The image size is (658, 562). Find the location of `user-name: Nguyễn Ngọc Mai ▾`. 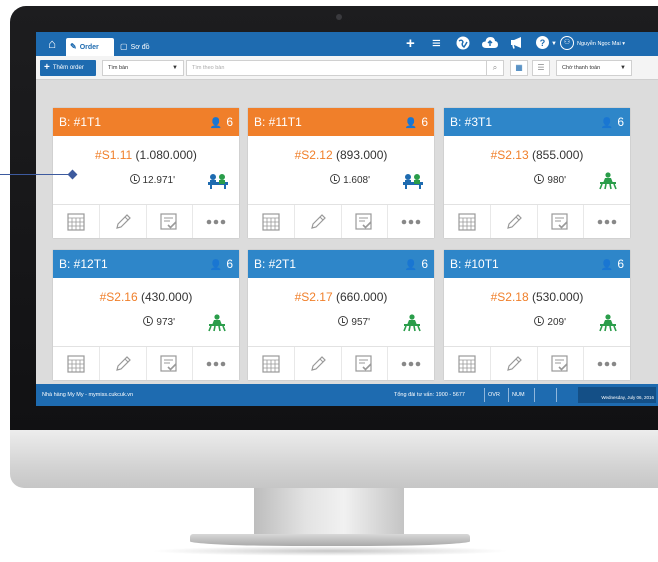

user-name: Nguyễn Ngọc Mai ▾ is located at coordinates (601, 44).